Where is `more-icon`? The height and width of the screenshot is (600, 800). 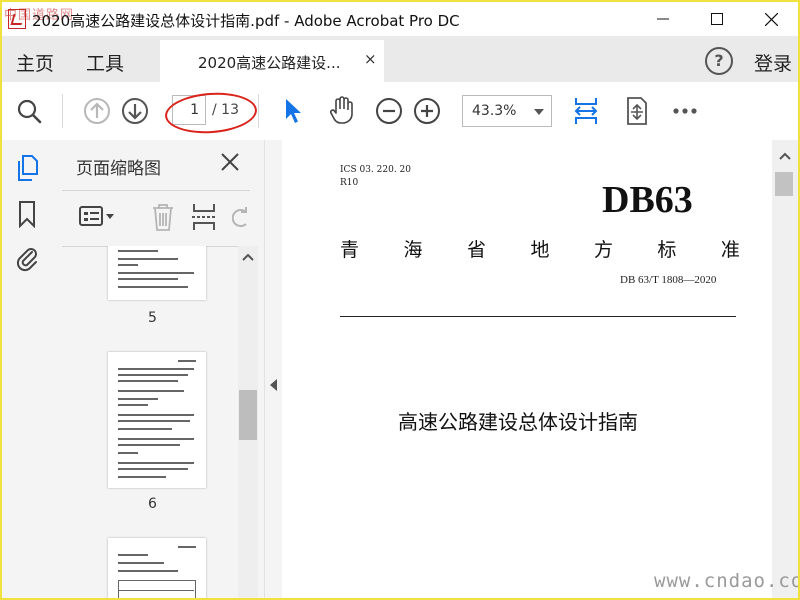 more-icon is located at coordinates (685, 111).